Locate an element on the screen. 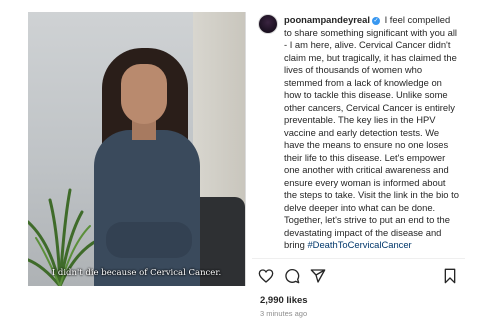  avatar is located at coordinates (268, 24).